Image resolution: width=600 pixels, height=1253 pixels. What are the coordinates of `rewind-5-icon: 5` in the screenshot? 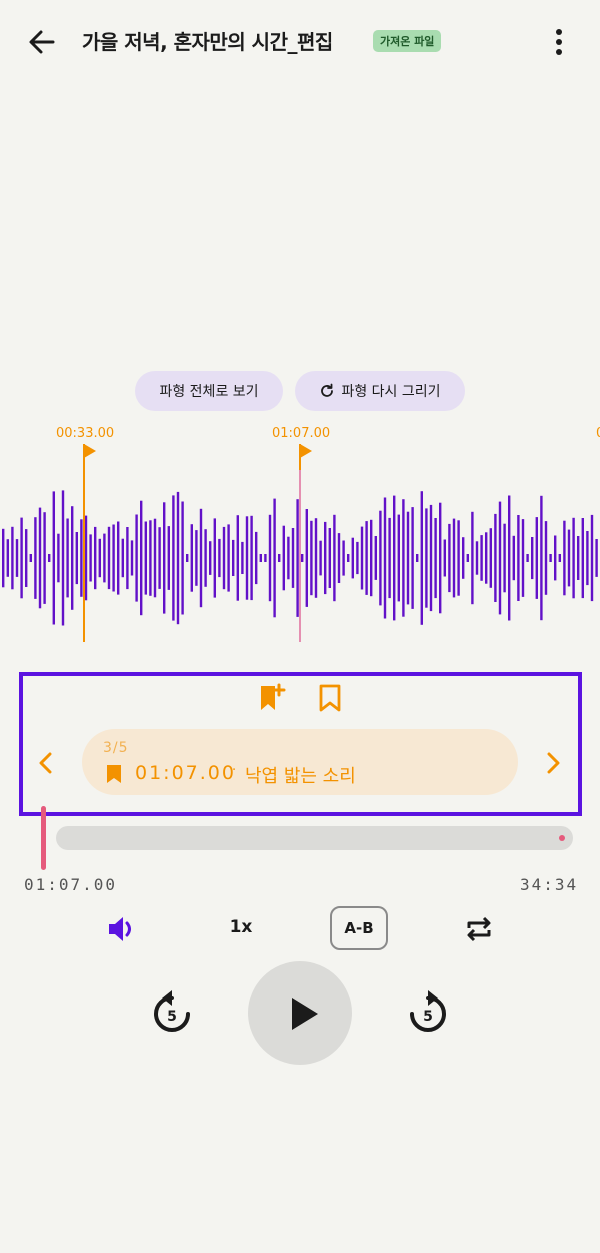 It's located at (172, 1011).